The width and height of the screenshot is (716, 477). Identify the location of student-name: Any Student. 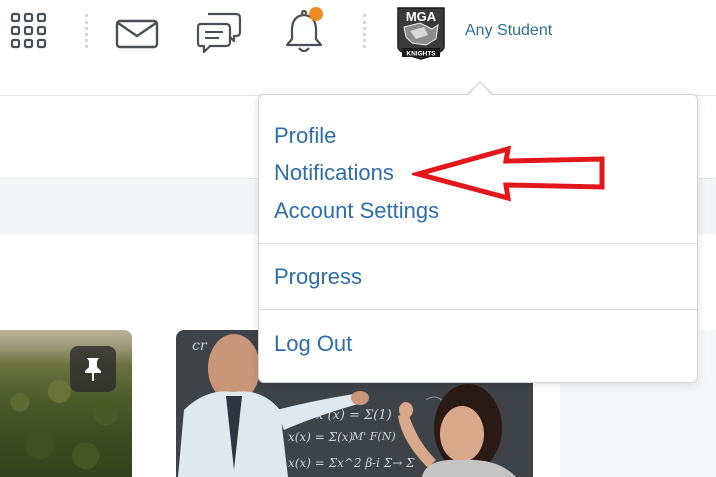
(508, 31).